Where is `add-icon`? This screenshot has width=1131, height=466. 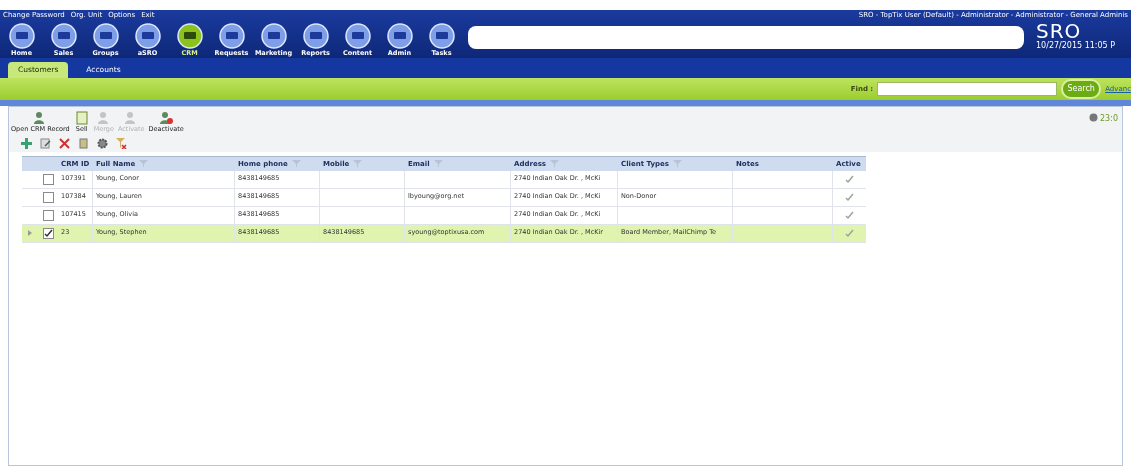 add-icon is located at coordinates (26, 143).